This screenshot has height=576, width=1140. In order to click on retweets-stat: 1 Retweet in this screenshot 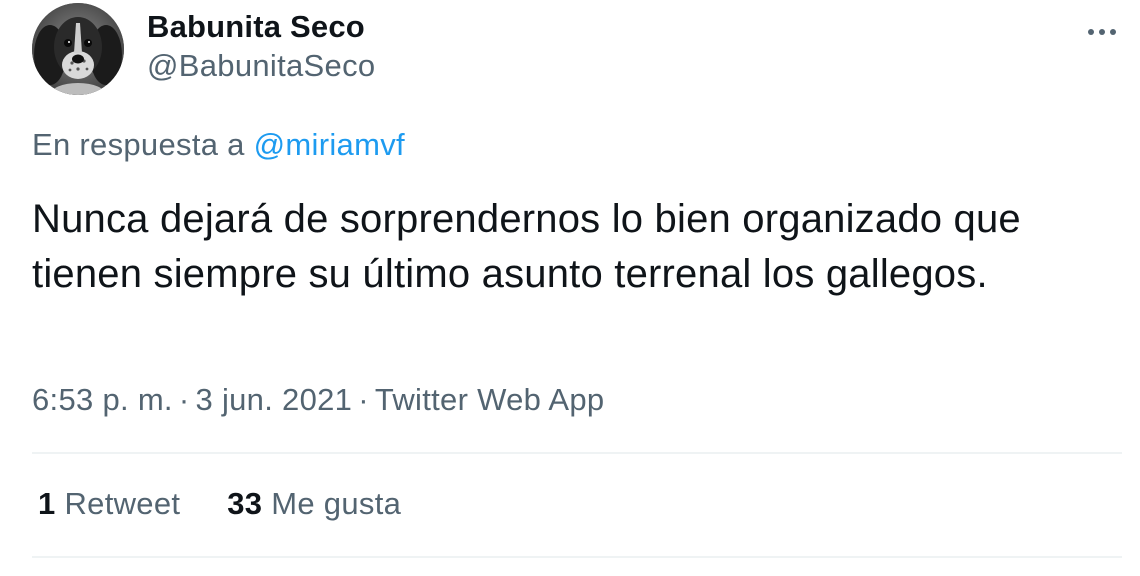, I will do `click(113, 503)`.